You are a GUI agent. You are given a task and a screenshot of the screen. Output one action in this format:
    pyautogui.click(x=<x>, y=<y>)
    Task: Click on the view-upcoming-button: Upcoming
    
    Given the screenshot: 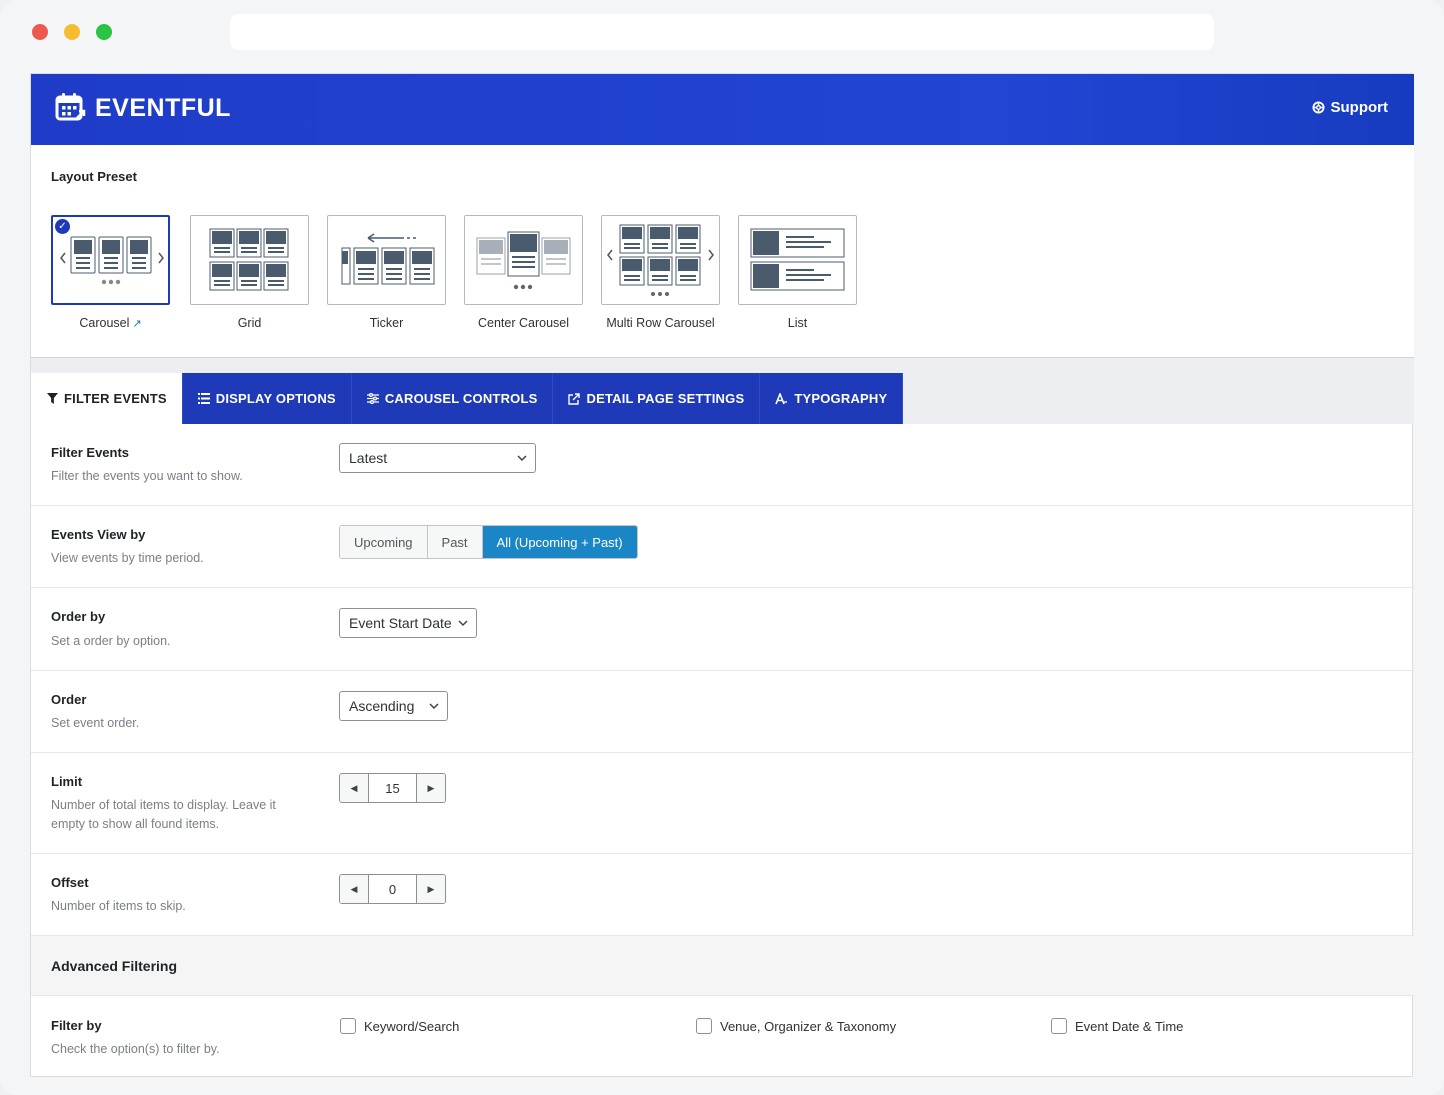 What is the action you would take?
    pyautogui.click(x=384, y=542)
    